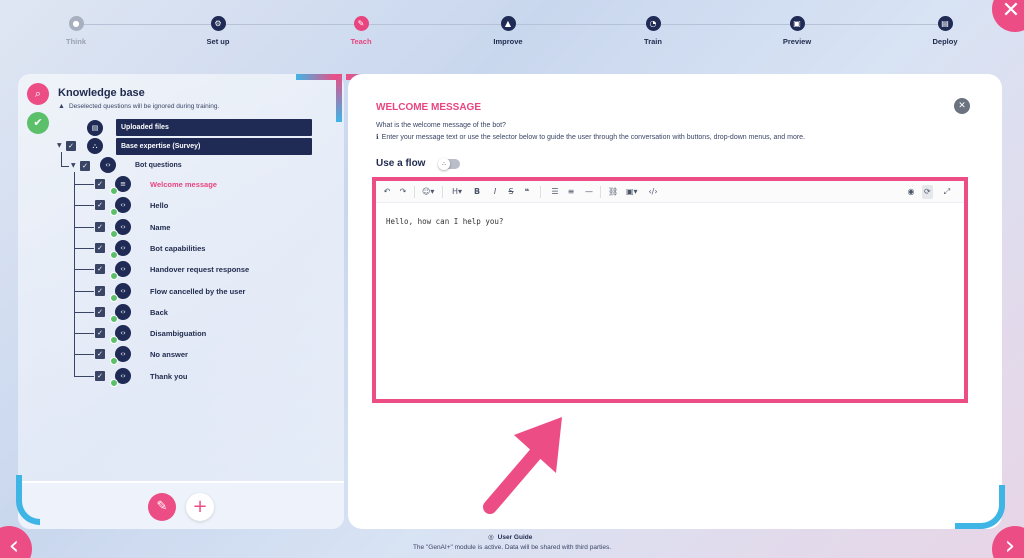 The image size is (1024, 558). Describe the element at coordinates (169, 354) in the screenshot. I see `tree-item-label: No answer` at that location.